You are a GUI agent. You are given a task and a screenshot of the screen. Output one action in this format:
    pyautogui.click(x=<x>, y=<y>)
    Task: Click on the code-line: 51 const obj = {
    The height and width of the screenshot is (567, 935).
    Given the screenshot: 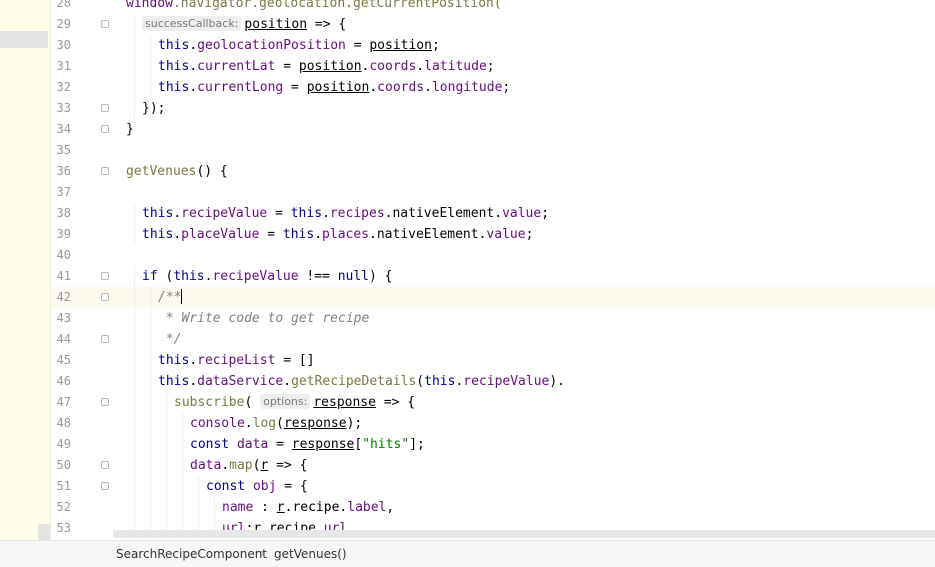 What is the action you would take?
    pyautogui.click(x=493, y=486)
    